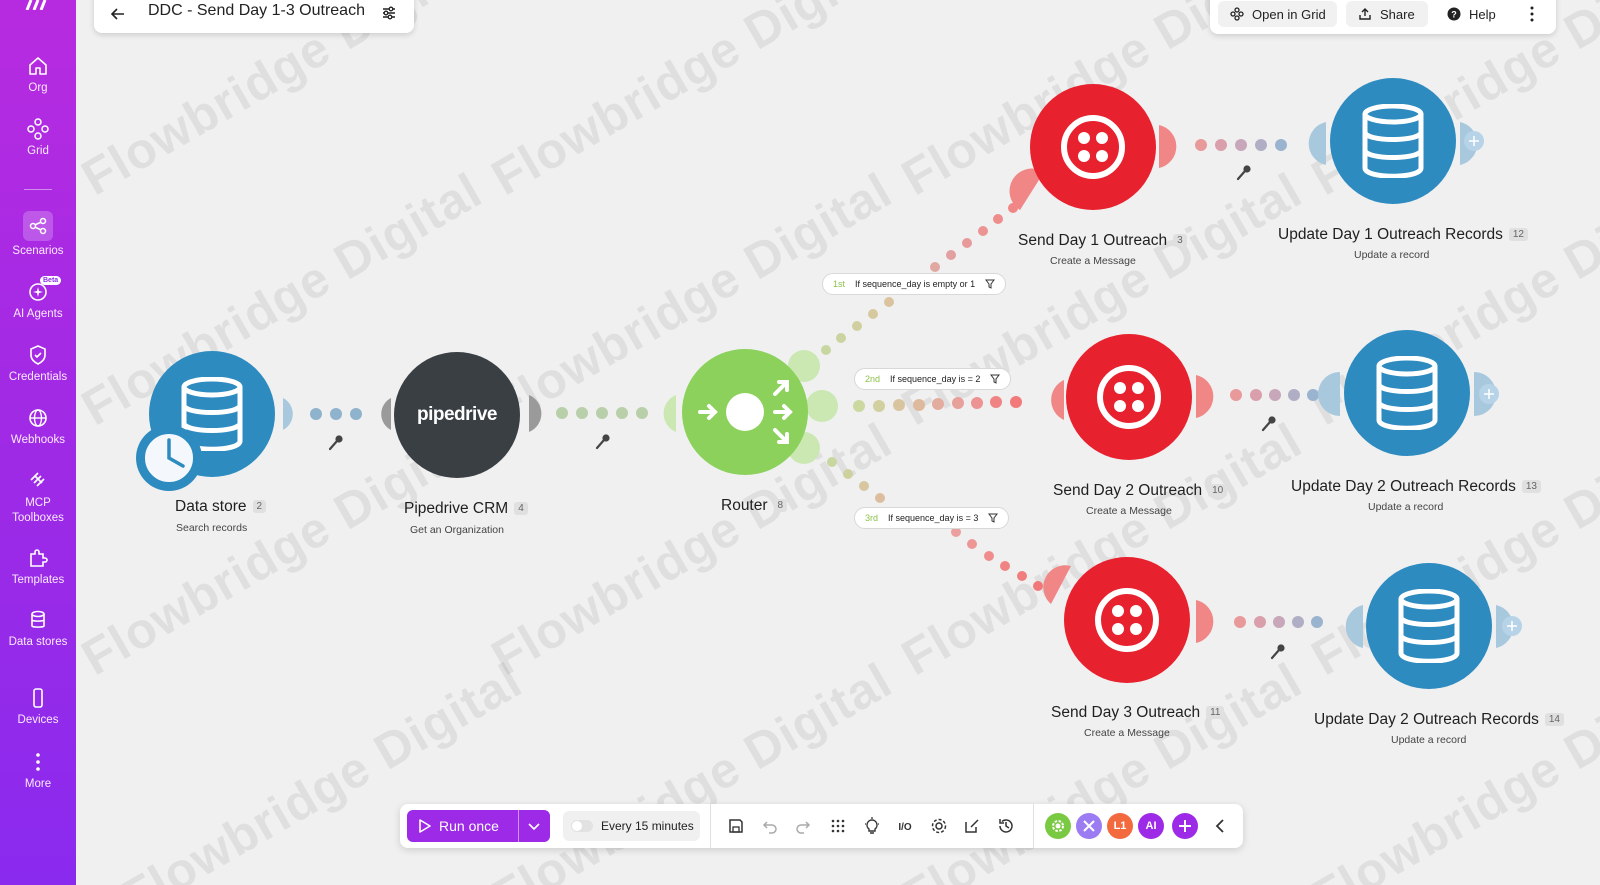 This screenshot has height=885, width=1600. Describe the element at coordinates (1220, 826) in the screenshot. I see `chevron-left-icon` at that location.